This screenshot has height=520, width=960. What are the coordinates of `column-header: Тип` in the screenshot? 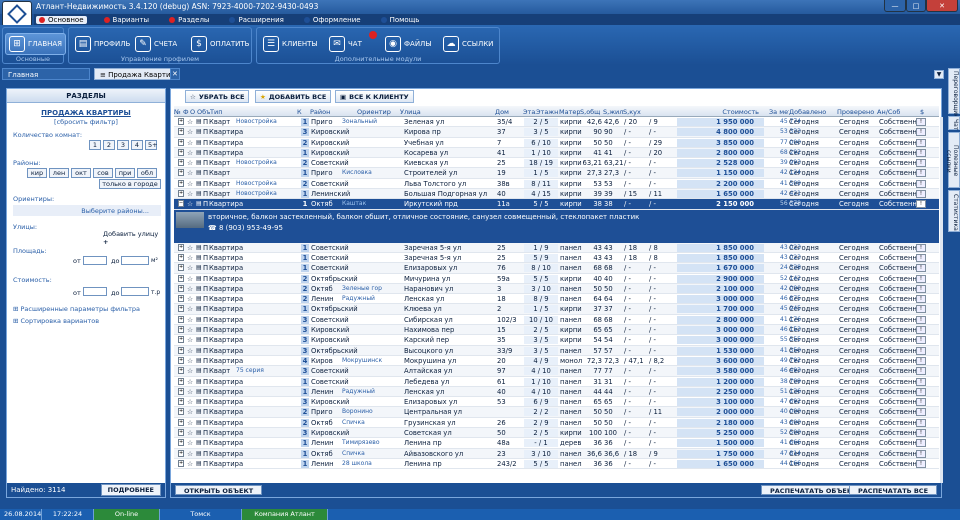 It's located at (250, 112).